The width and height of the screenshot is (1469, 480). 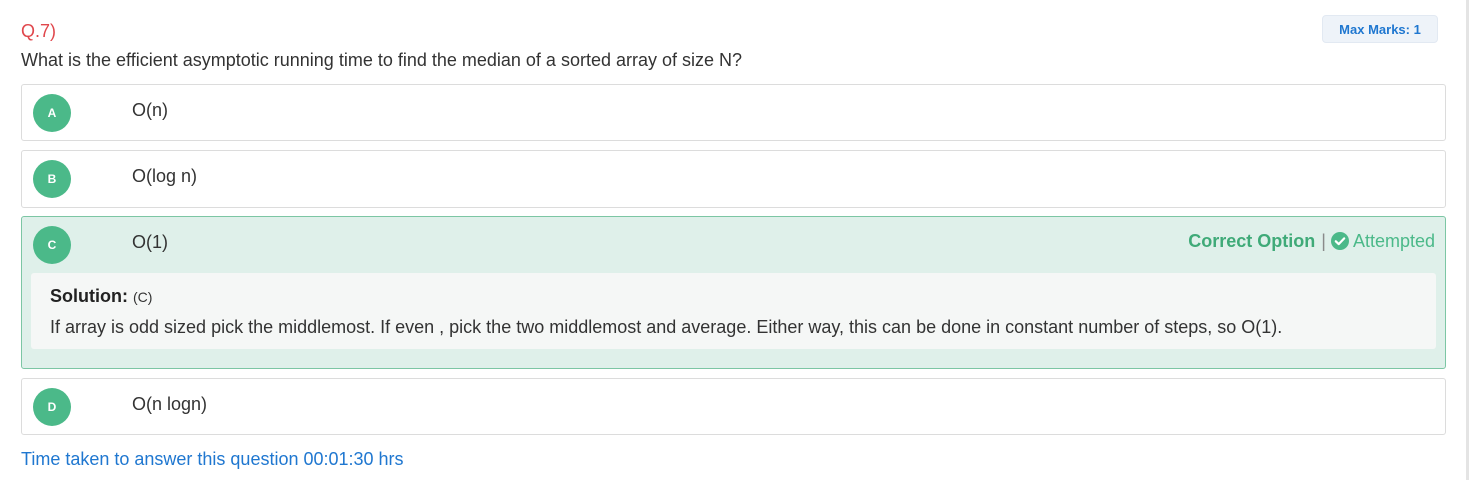 What do you see at coordinates (1252, 241) in the screenshot?
I see `correct-option-label: Correct Option` at bounding box center [1252, 241].